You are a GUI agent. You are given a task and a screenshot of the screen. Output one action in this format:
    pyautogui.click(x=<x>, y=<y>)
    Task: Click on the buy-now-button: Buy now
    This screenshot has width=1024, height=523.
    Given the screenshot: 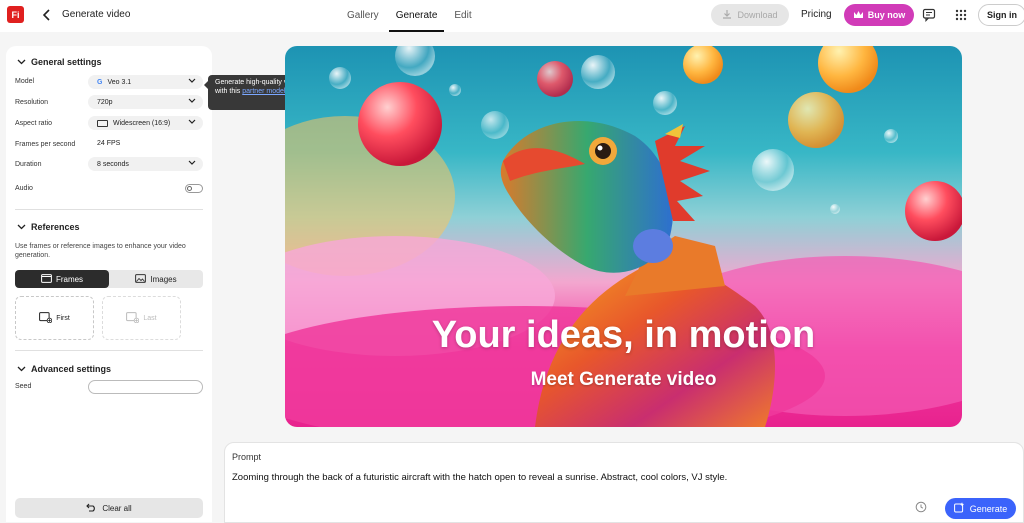 What is the action you would take?
    pyautogui.click(x=879, y=15)
    